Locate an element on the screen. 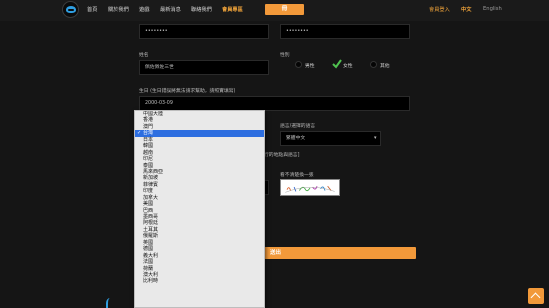  dropdown-option-label: 印尼 is located at coordinates (148, 159).